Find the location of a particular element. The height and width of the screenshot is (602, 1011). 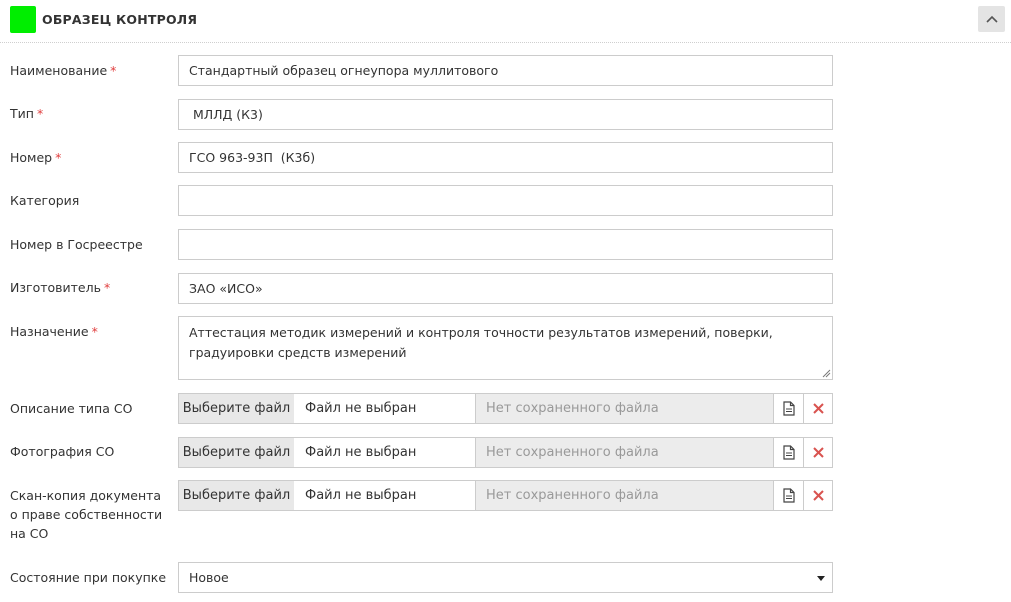

panel-header: ОБРАЗЕЦ КОНТРОЛЯ is located at coordinates (505, 21).